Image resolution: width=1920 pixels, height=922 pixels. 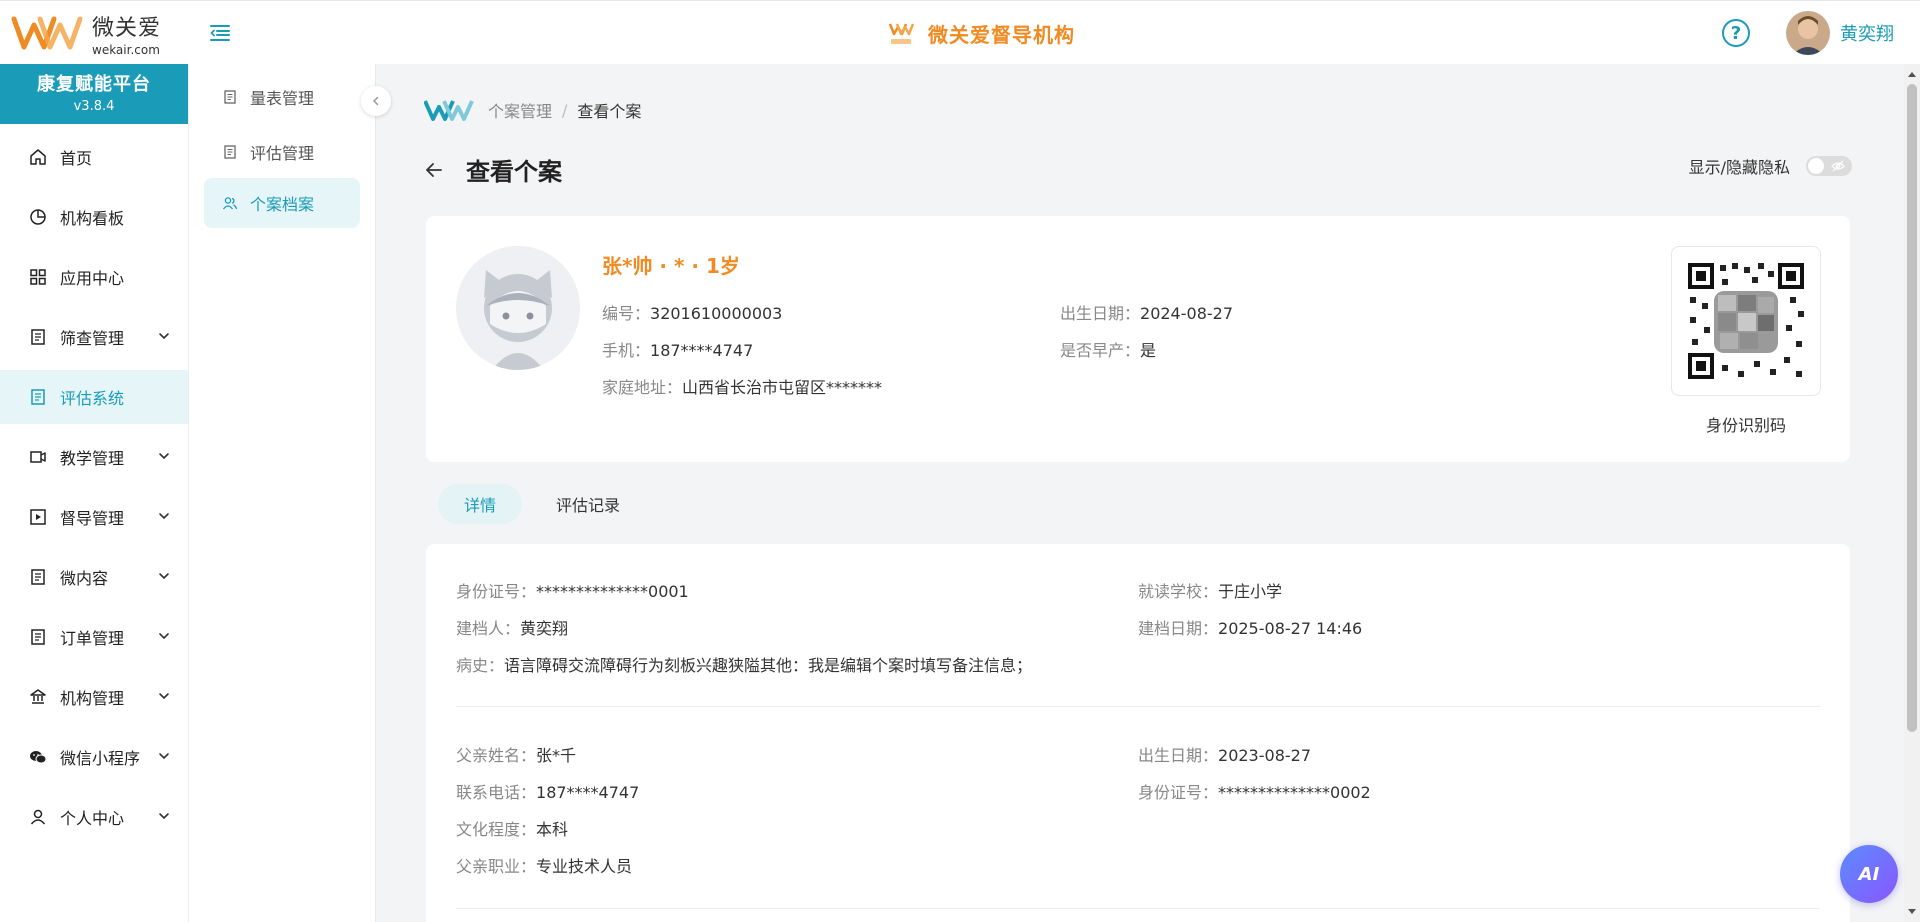 I want to click on field-label: 病史：, so click(x=480, y=665).